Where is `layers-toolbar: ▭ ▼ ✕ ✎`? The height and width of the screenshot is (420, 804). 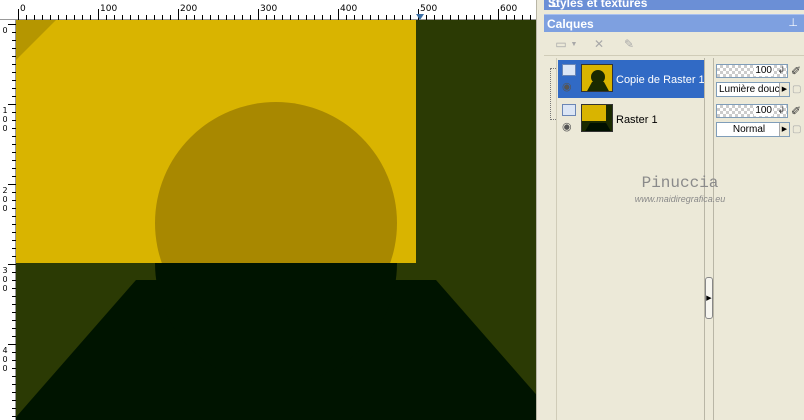 layers-toolbar: ▭ ▼ ✕ ✎ is located at coordinates (674, 44).